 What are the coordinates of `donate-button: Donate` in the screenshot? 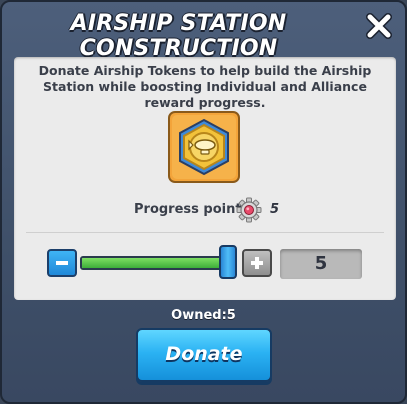 It's located at (204, 355).